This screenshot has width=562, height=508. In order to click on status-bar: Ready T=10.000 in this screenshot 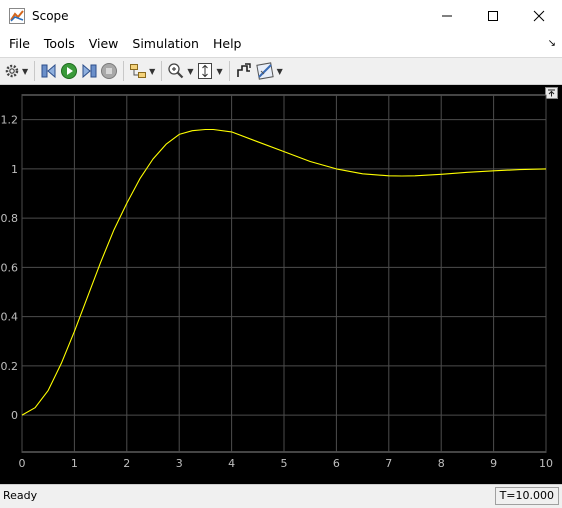, I will do `click(281, 496)`.